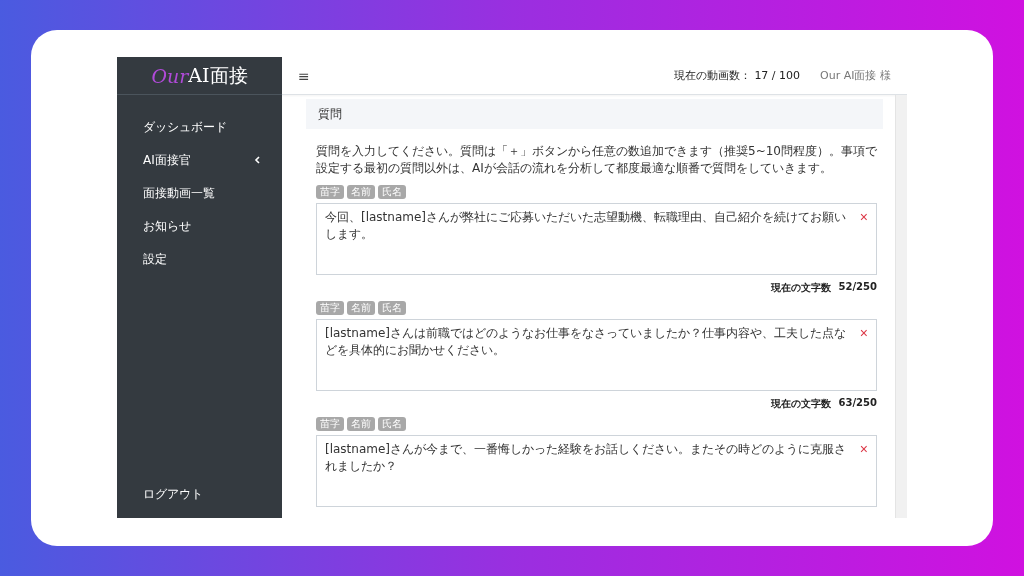 The image size is (1024, 576). What do you see at coordinates (199, 259) in the screenshot?
I see `nav-item: 設定` at bounding box center [199, 259].